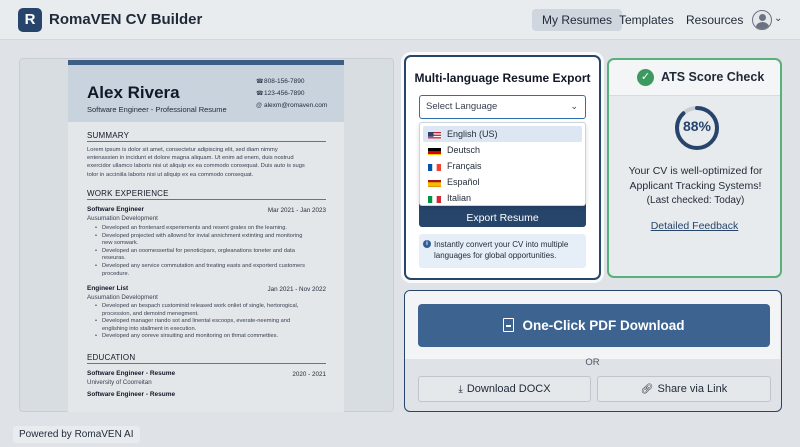 This screenshot has height=447, width=800. What do you see at coordinates (502, 134) in the screenshot?
I see `language-option-english: English (US)` at bounding box center [502, 134].